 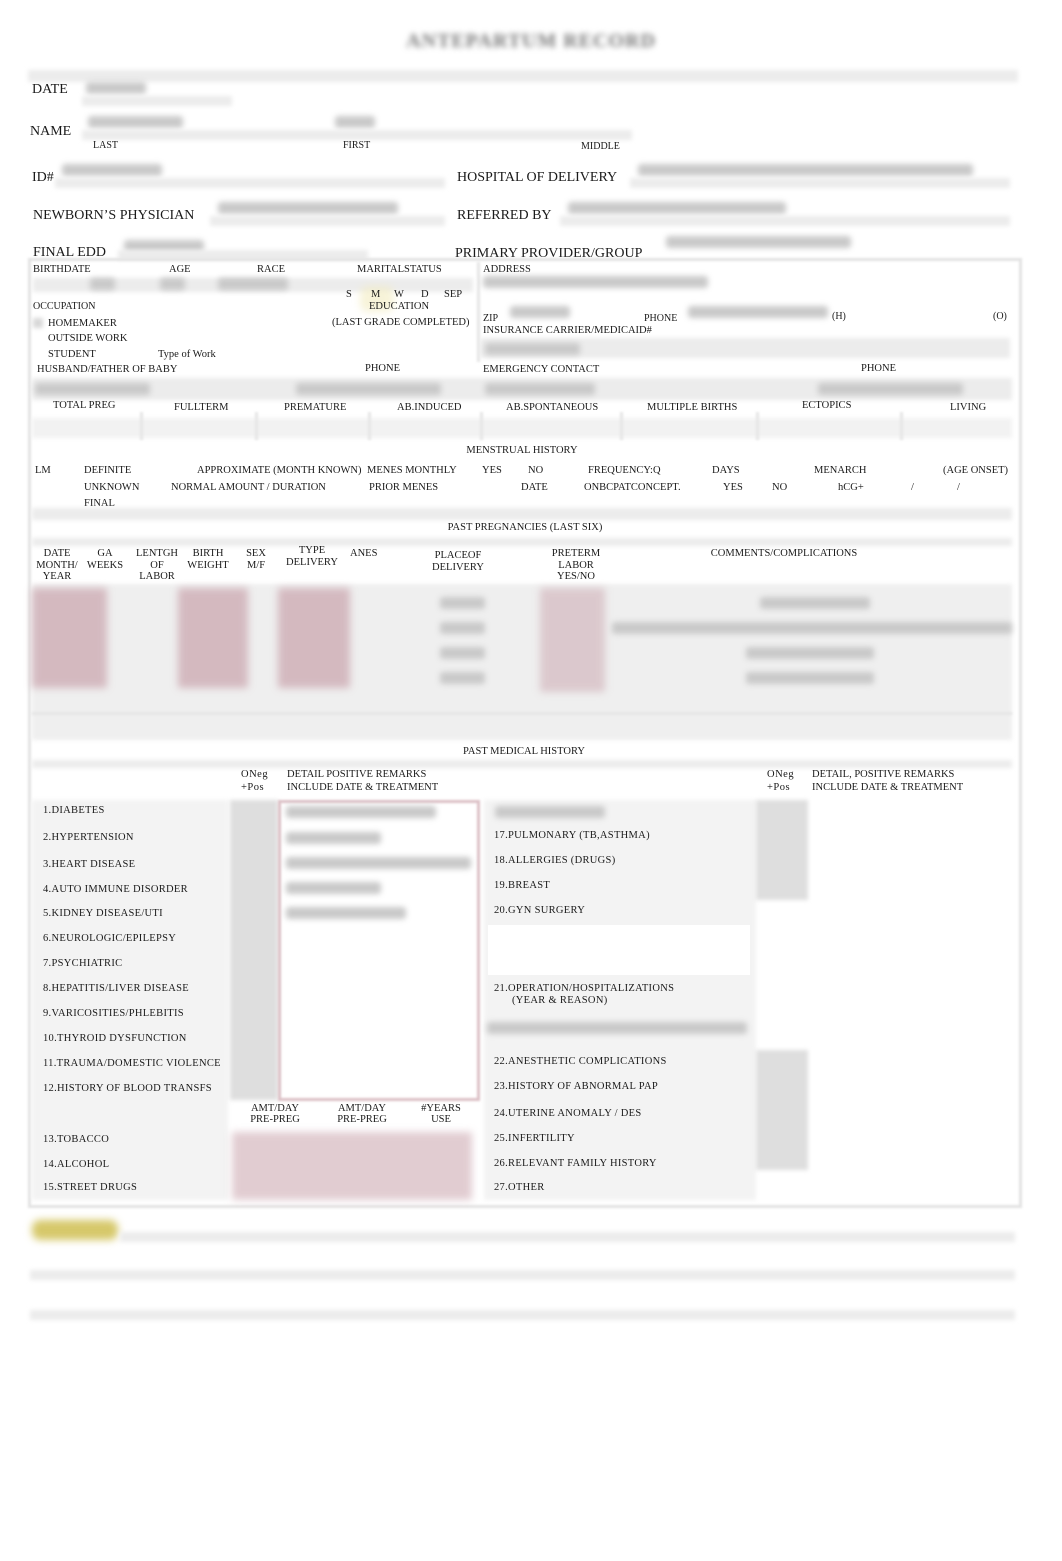 What do you see at coordinates (888, 787) in the screenshot?
I see `pmh-right-detail-label-2: INCLUDE DATE & TREATMENT` at bounding box center [888, 787].